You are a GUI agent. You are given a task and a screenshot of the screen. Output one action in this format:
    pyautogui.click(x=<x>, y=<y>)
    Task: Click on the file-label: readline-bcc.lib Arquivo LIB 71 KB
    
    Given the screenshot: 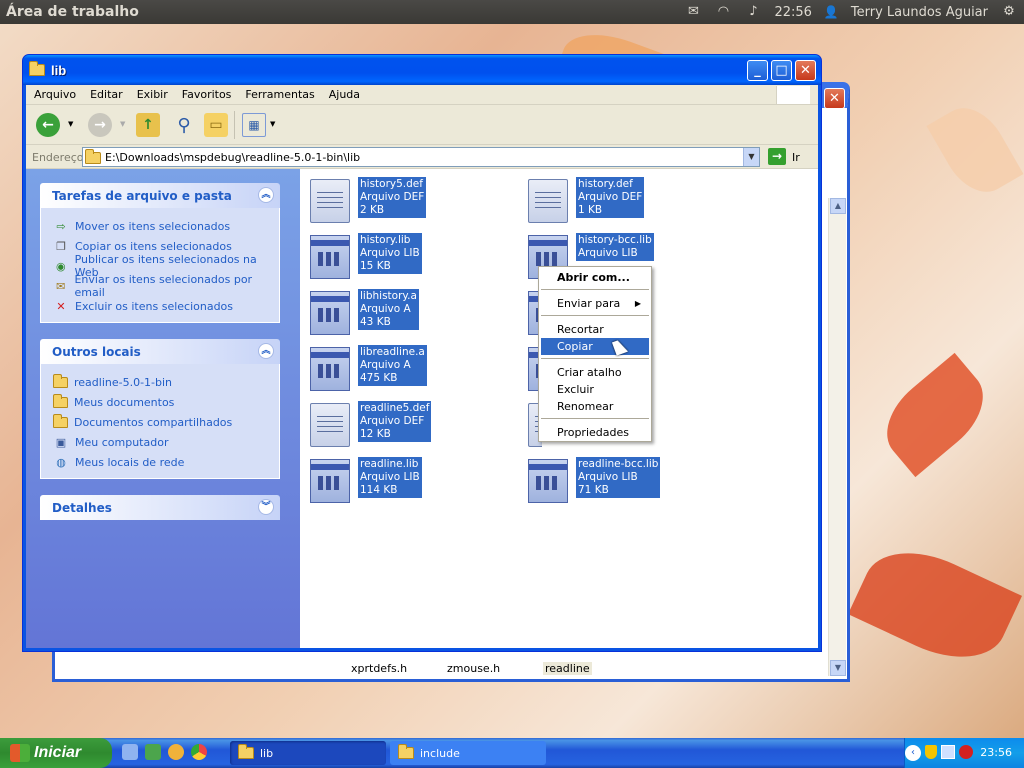 What is the action you would take?
    pyautogui.click(x=618, y=477)
    